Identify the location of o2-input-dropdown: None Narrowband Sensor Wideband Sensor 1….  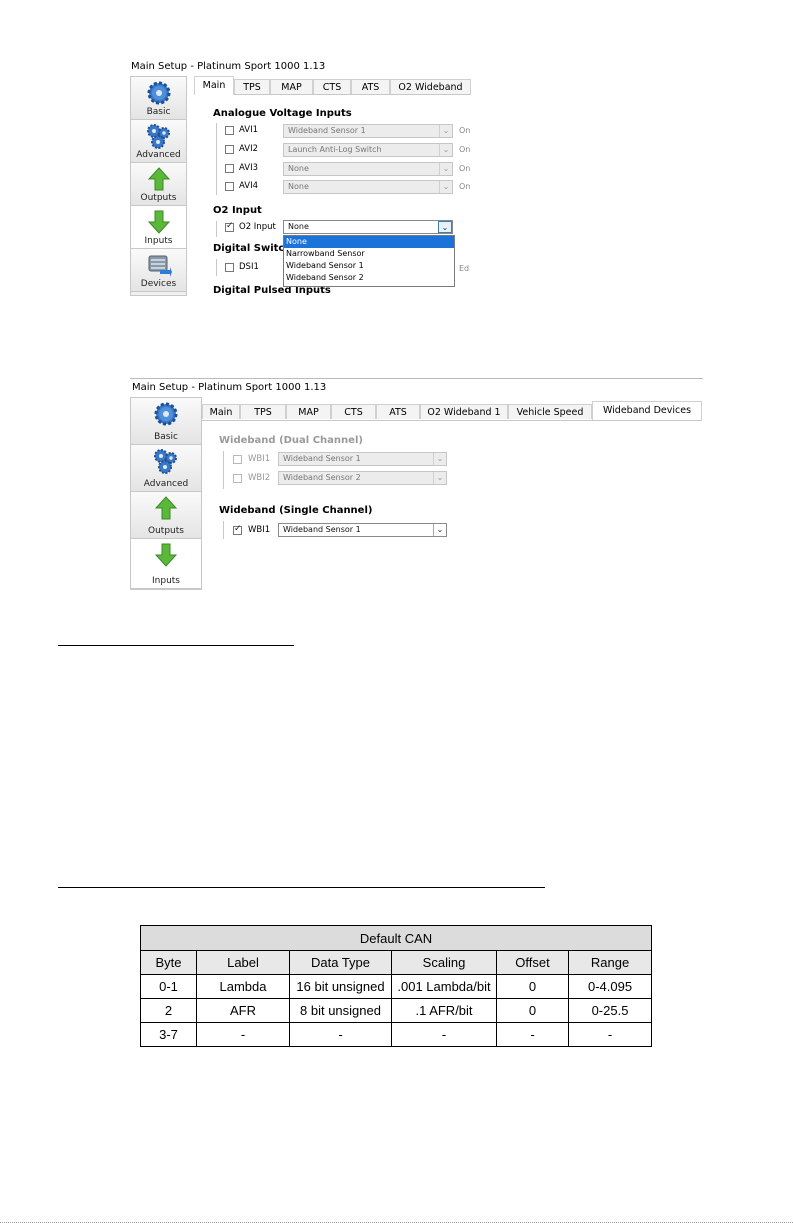
(369, 261).